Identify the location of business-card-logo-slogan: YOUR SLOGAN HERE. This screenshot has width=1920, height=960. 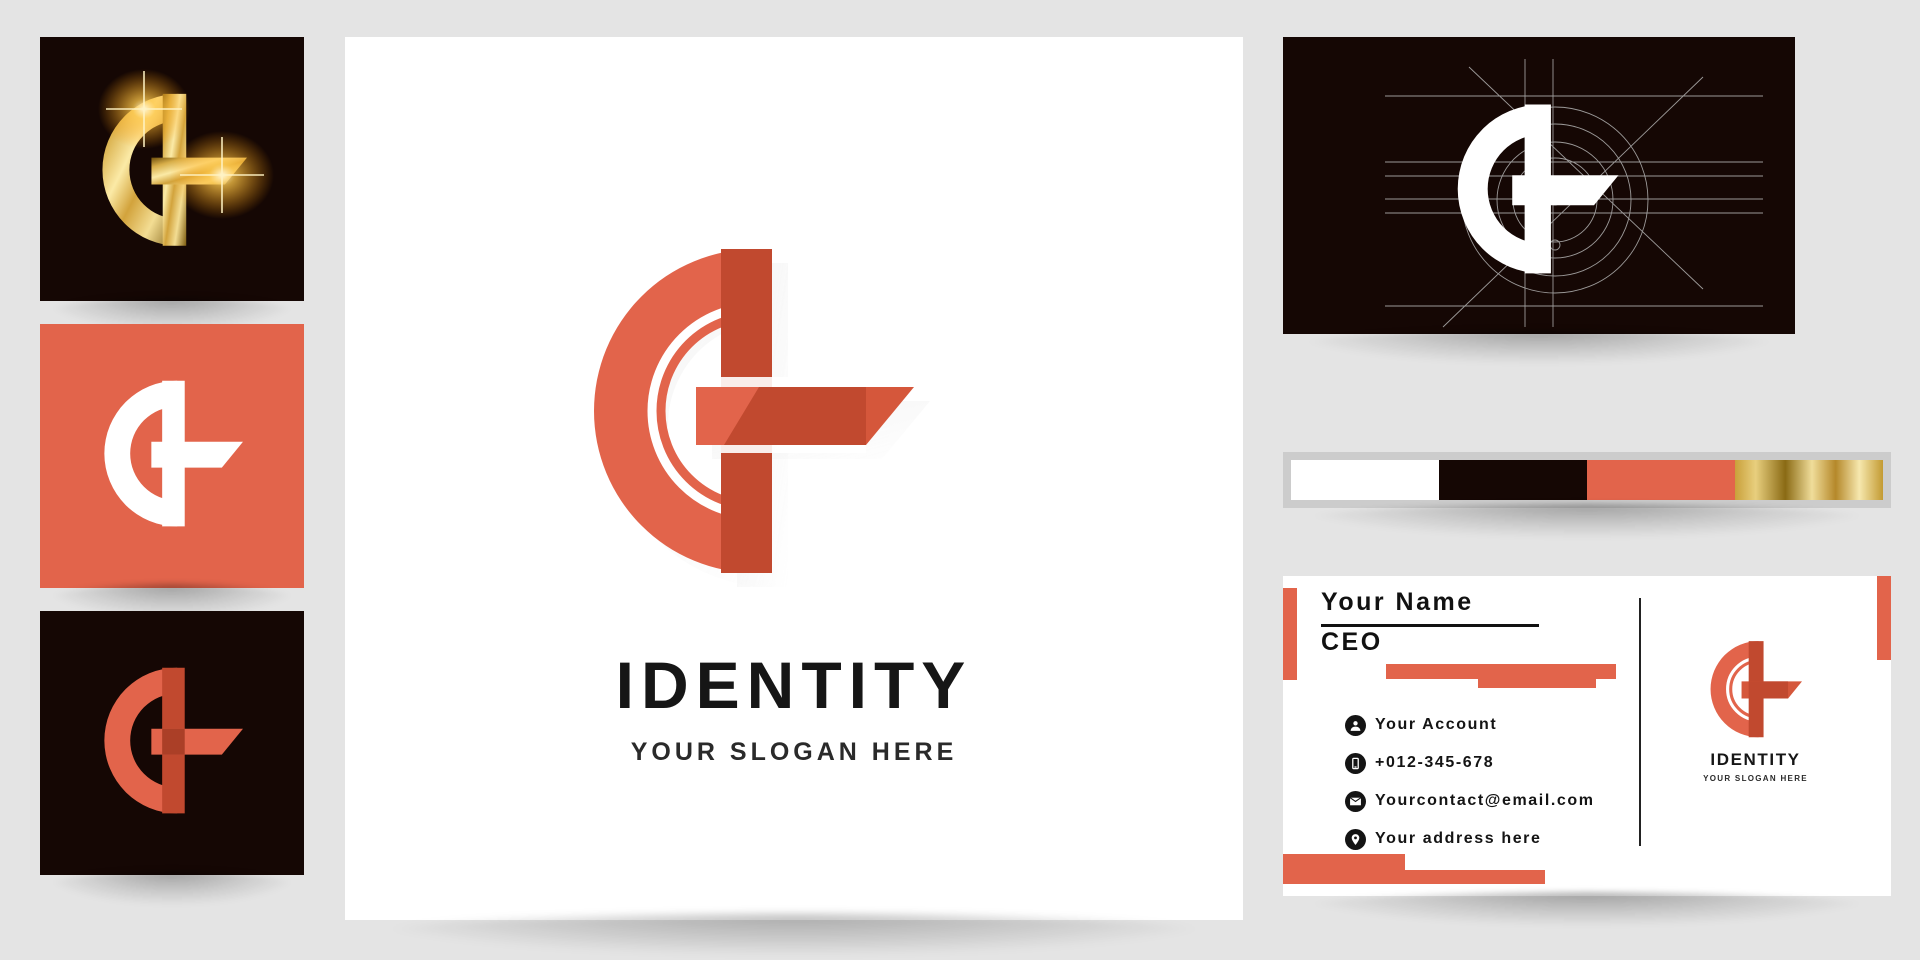
(1755, 778).